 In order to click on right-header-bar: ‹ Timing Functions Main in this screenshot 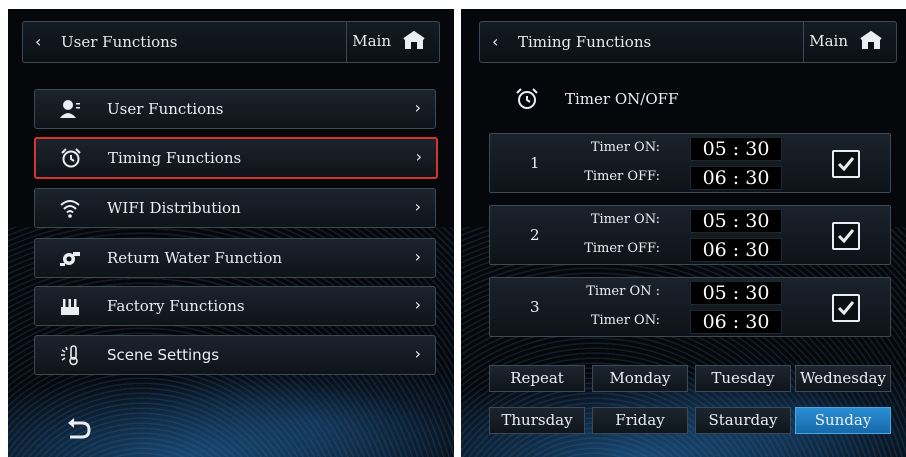, I will do `click(688, 42)`.